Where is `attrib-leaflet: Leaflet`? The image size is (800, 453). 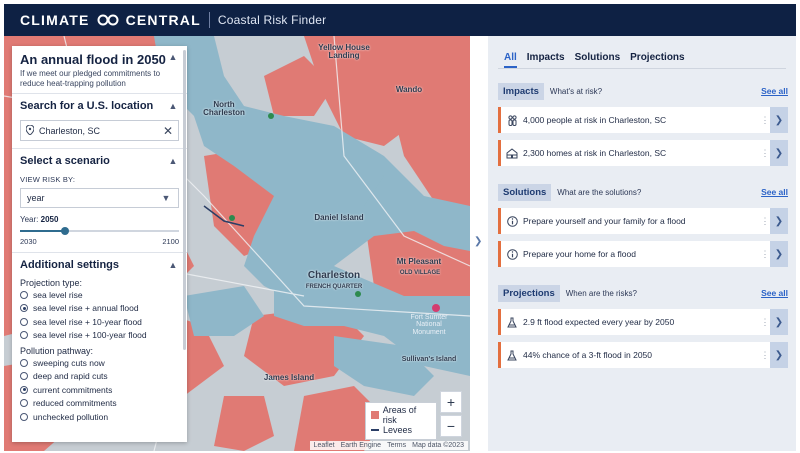 attrib-leaflet: Leaflet is located at coordinates (324, 445).